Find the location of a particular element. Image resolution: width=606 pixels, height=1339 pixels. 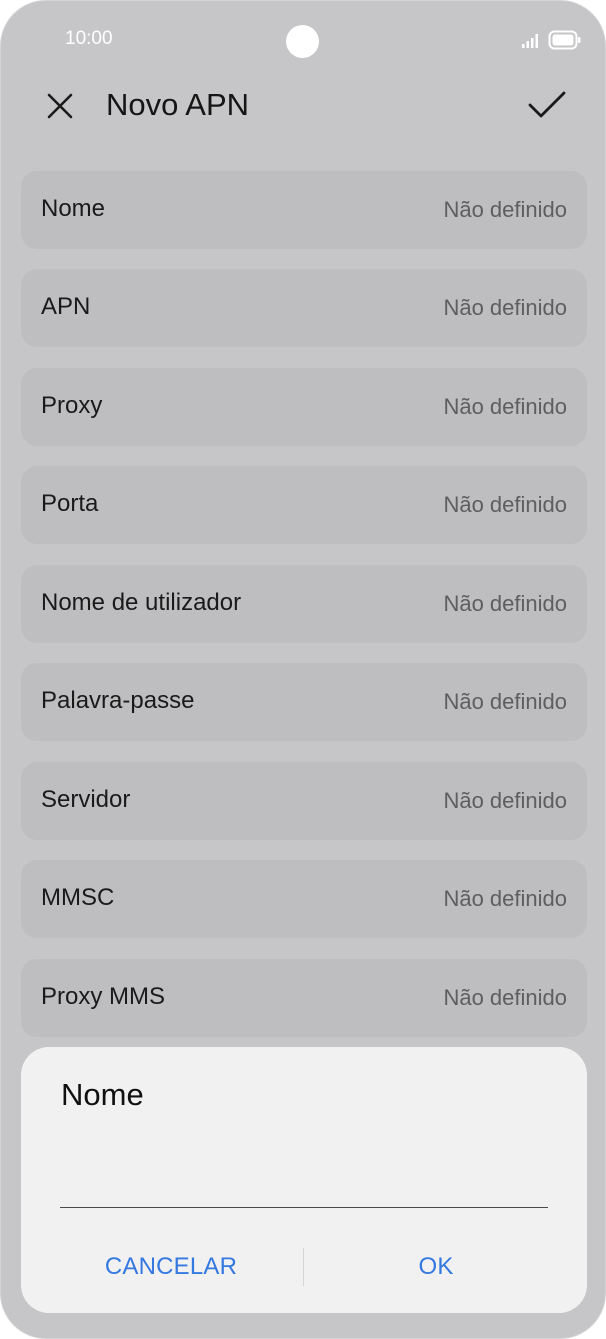

setting-label: APN is located at coordinates (66, 306).